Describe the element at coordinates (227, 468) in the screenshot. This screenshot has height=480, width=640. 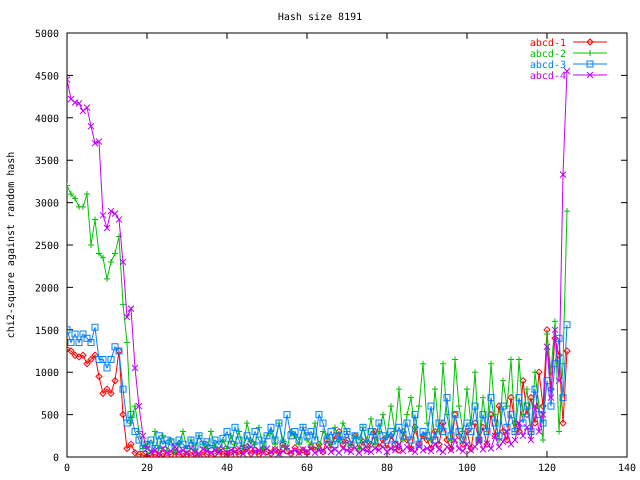
I see `x-tick-label: 40` at that location.